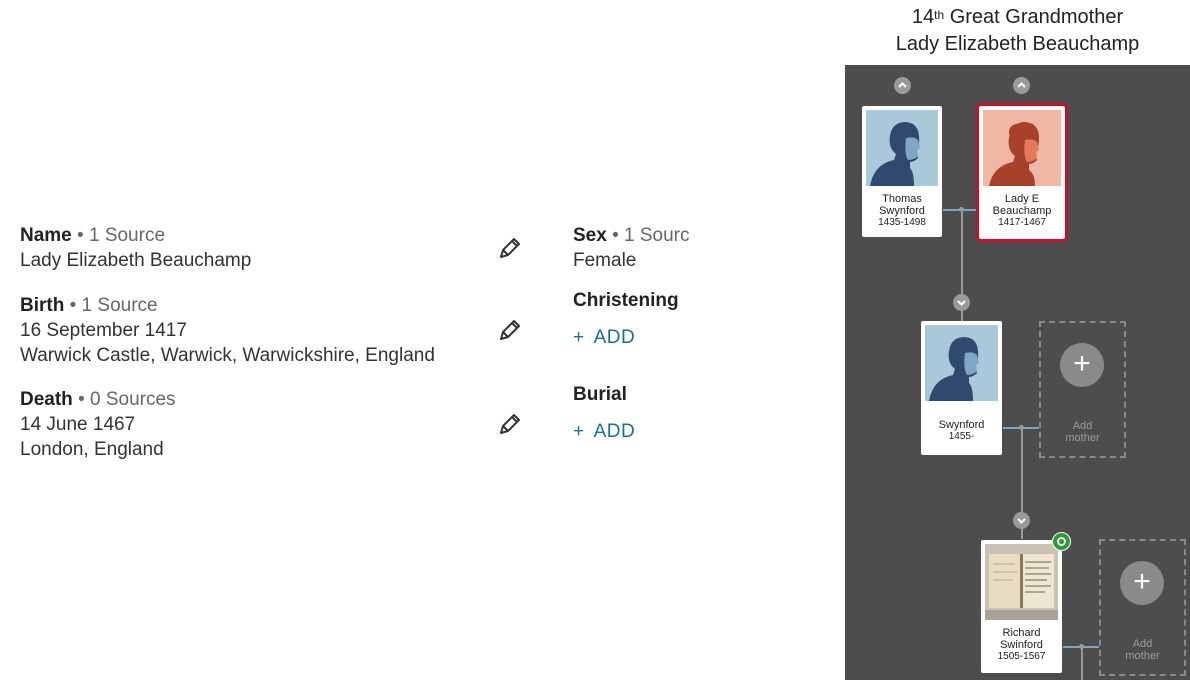 The height and width of the screenshot is (680, 1190). I want to click on record-image, so click(1021, 582).